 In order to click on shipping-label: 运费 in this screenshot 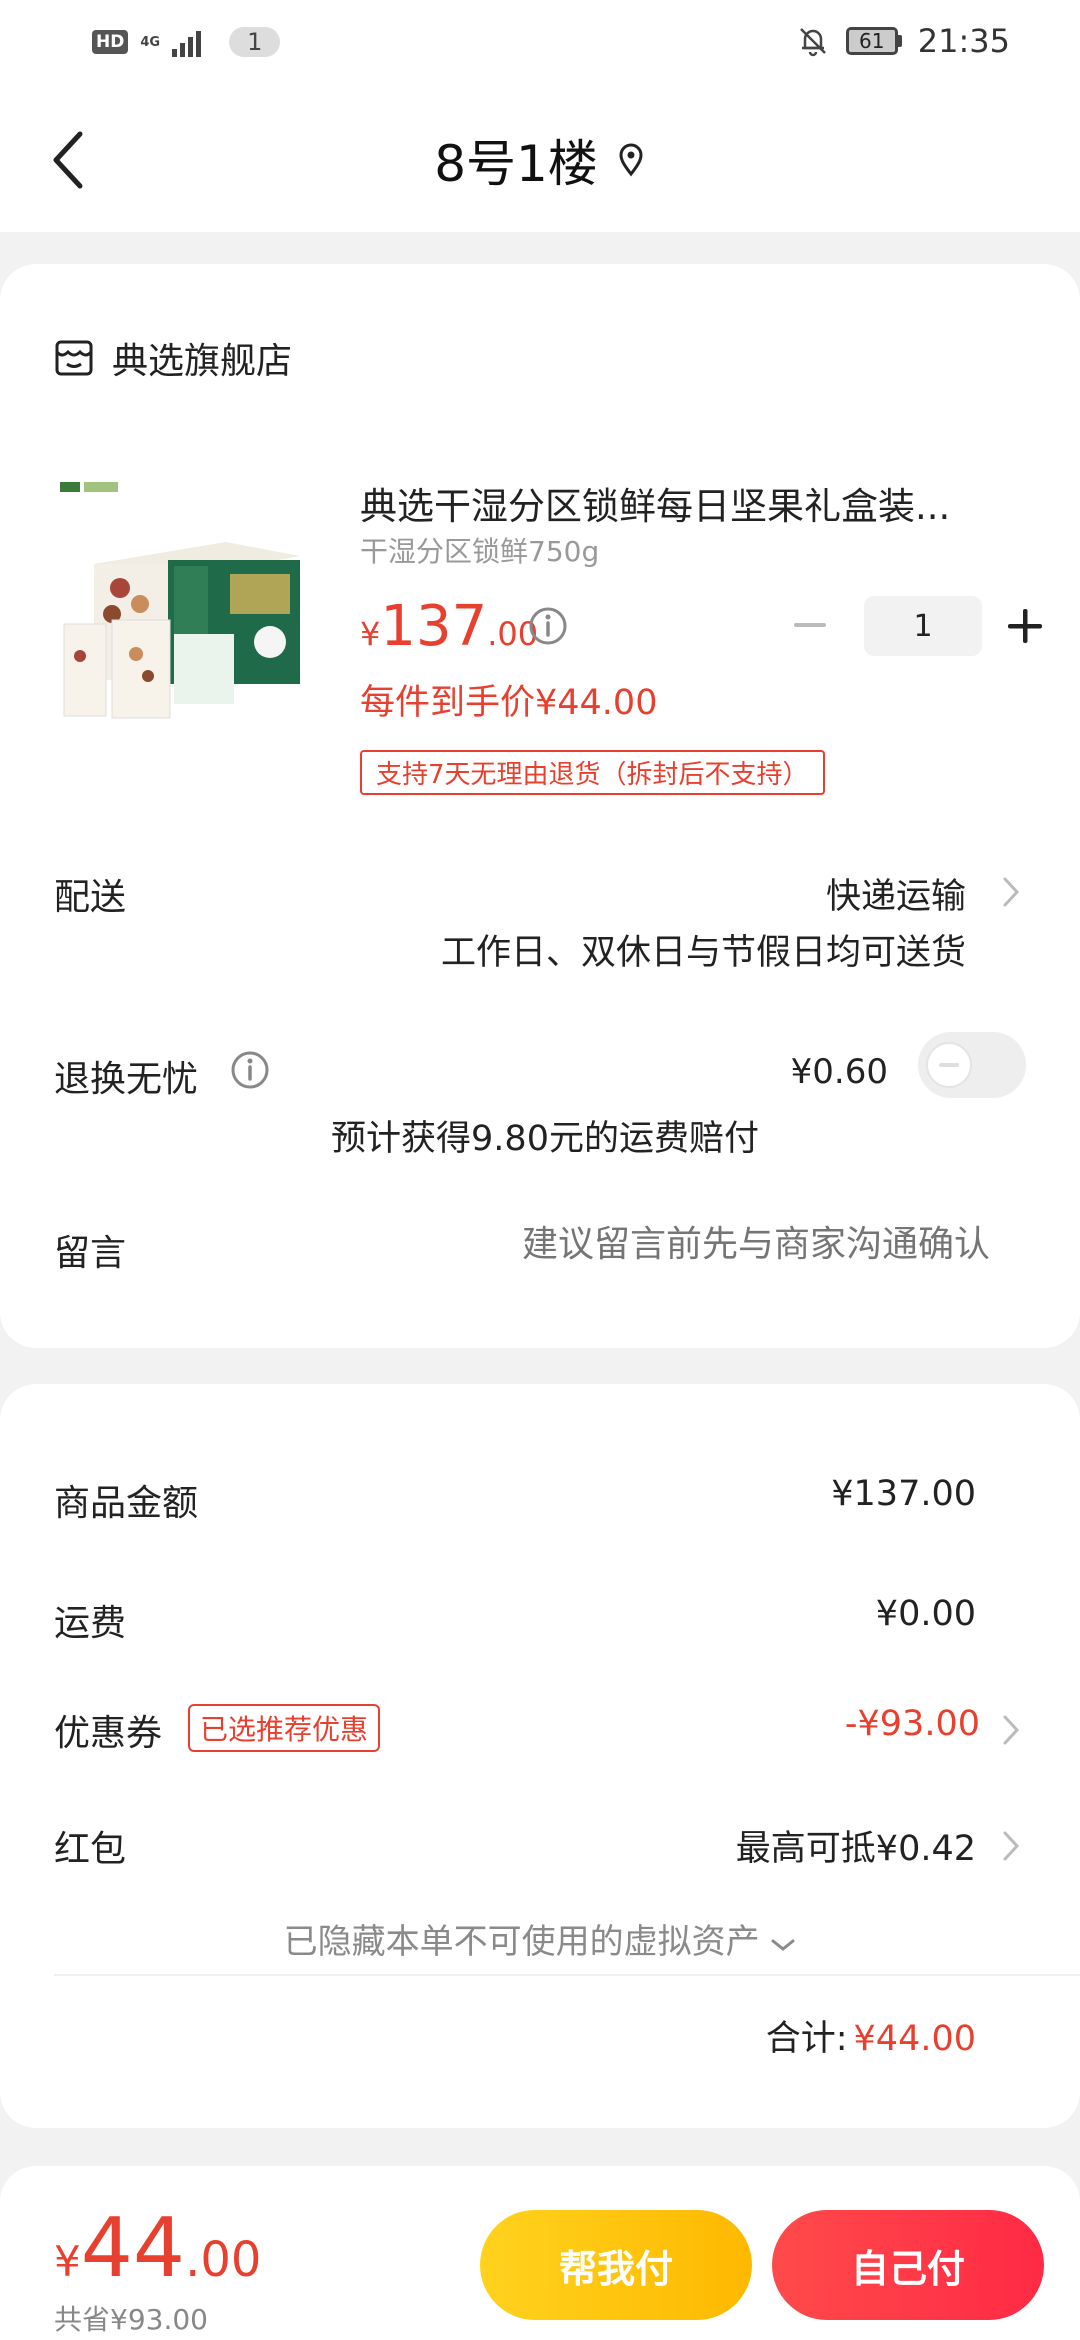, I will do `click(90, 1623)`.